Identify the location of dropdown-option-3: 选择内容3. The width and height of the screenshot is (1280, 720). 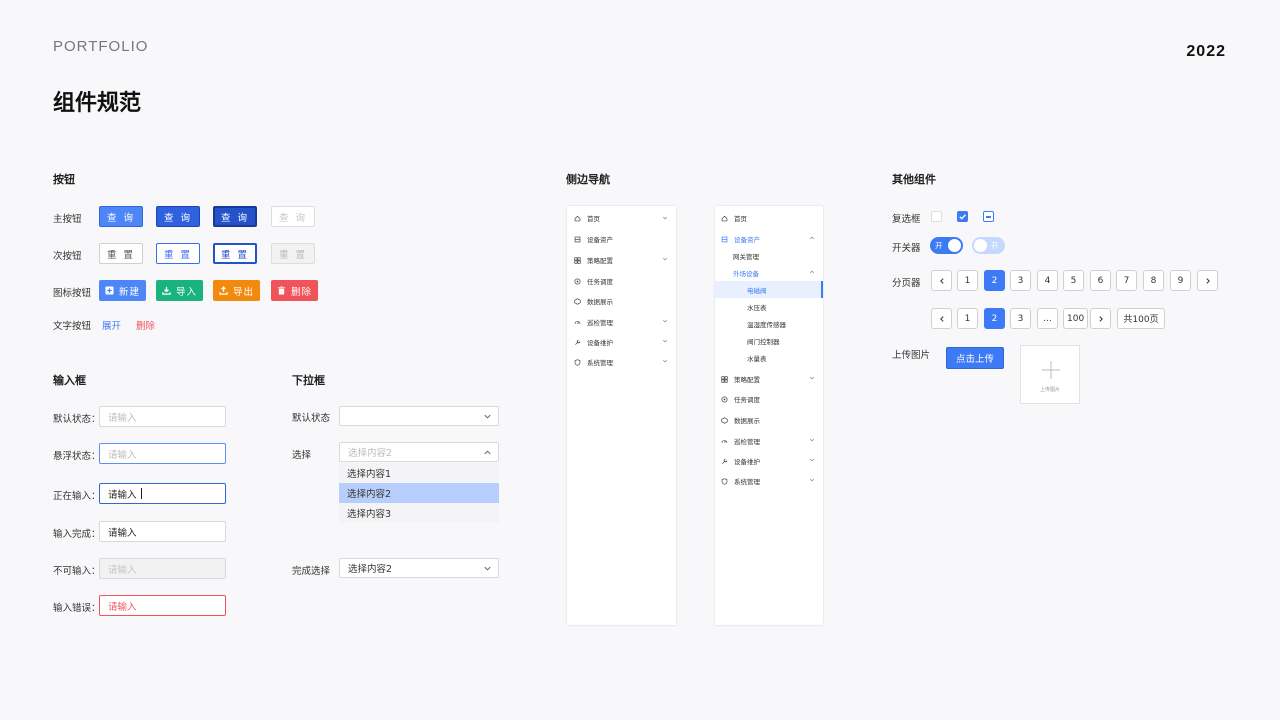
(419, 513).